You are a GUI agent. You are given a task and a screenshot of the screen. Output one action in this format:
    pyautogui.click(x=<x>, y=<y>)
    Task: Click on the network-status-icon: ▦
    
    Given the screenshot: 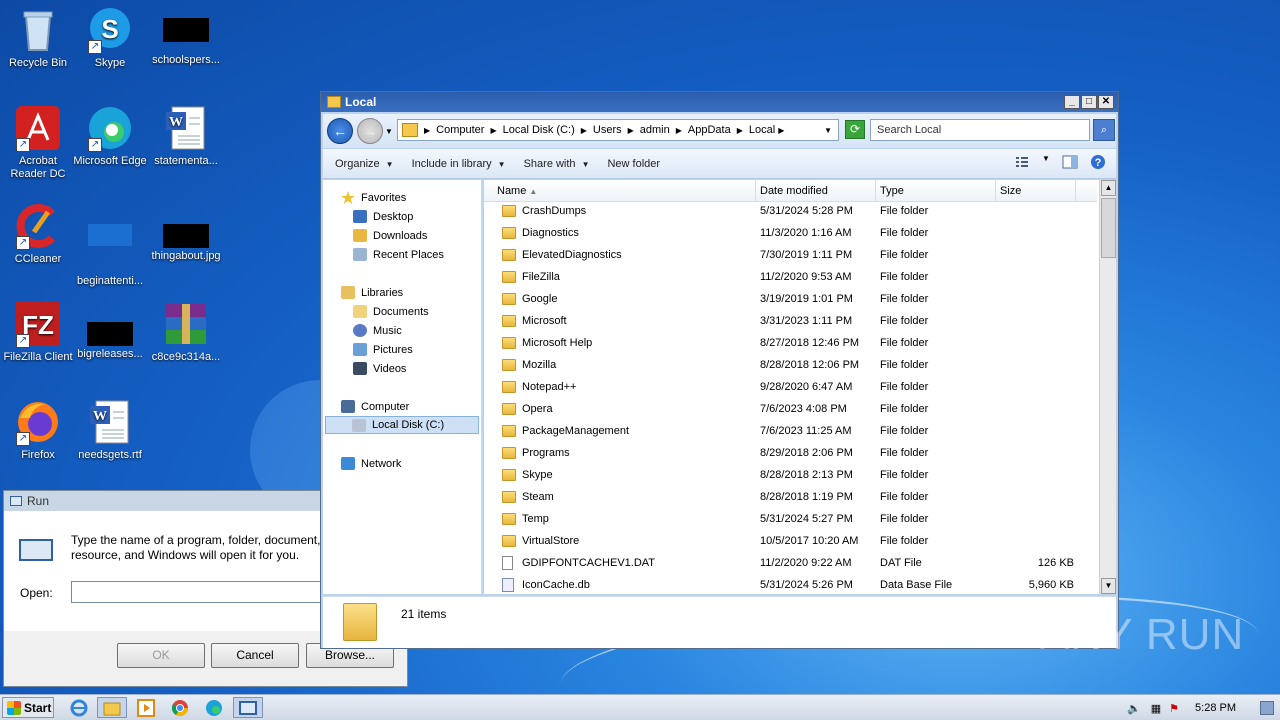 What is the action you would take?
    pyautogui.click(x=1156, y=708)
    